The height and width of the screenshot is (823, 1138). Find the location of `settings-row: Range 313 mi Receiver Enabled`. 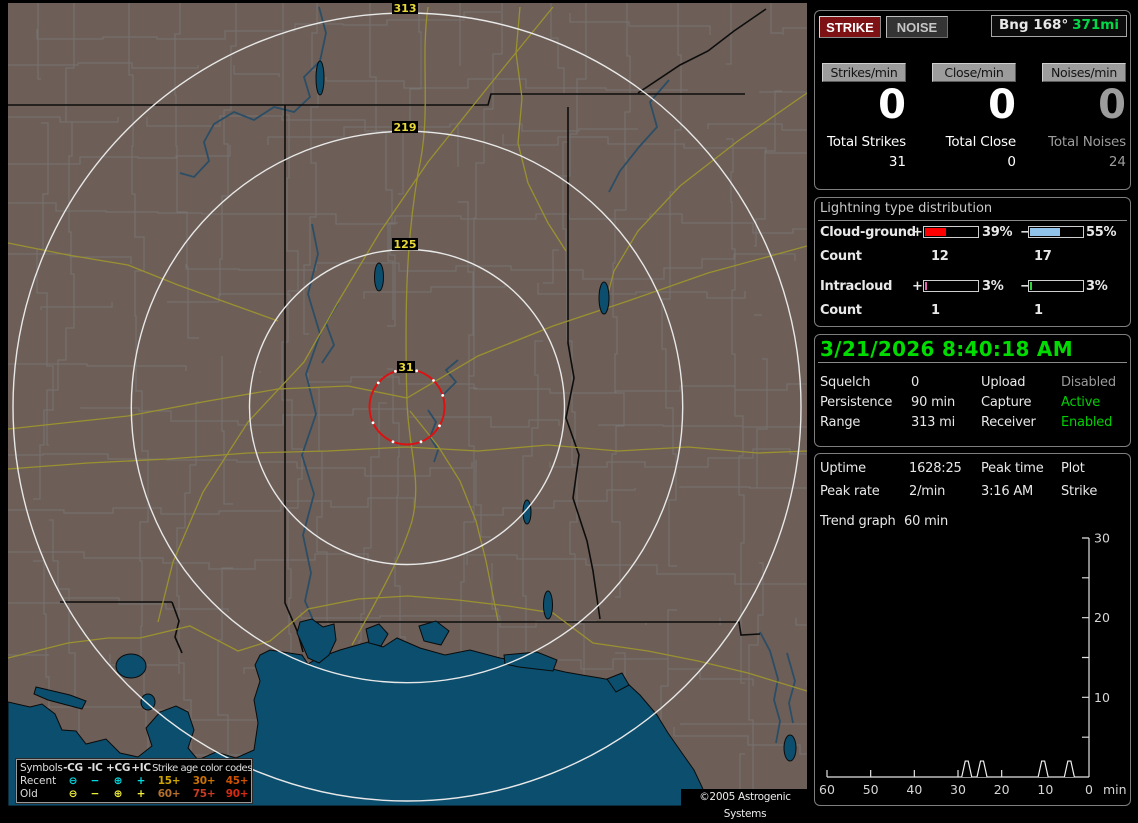

settings-row: Range 313 mi Receiver Enabled is located at coordinates (972, 423).